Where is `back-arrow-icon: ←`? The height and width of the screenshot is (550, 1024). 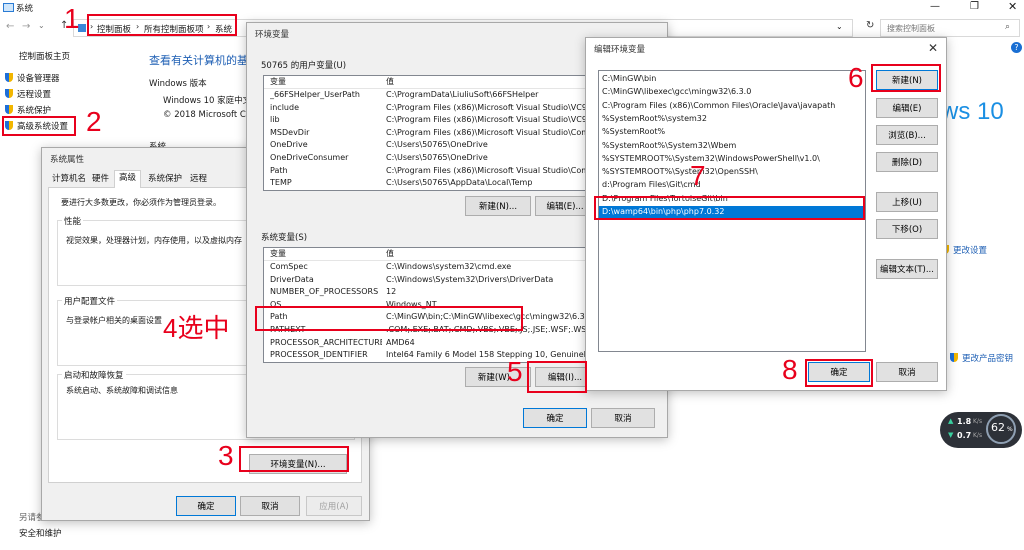
back-arrow-icon: ← is located at coordinates (10, 26).